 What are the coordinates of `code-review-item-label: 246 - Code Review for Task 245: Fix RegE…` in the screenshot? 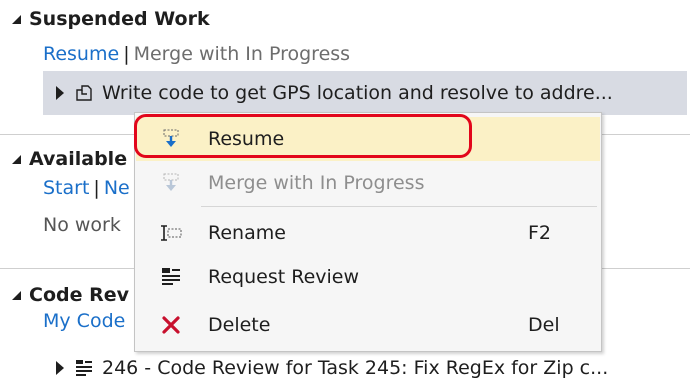 It's located at (355, 368).